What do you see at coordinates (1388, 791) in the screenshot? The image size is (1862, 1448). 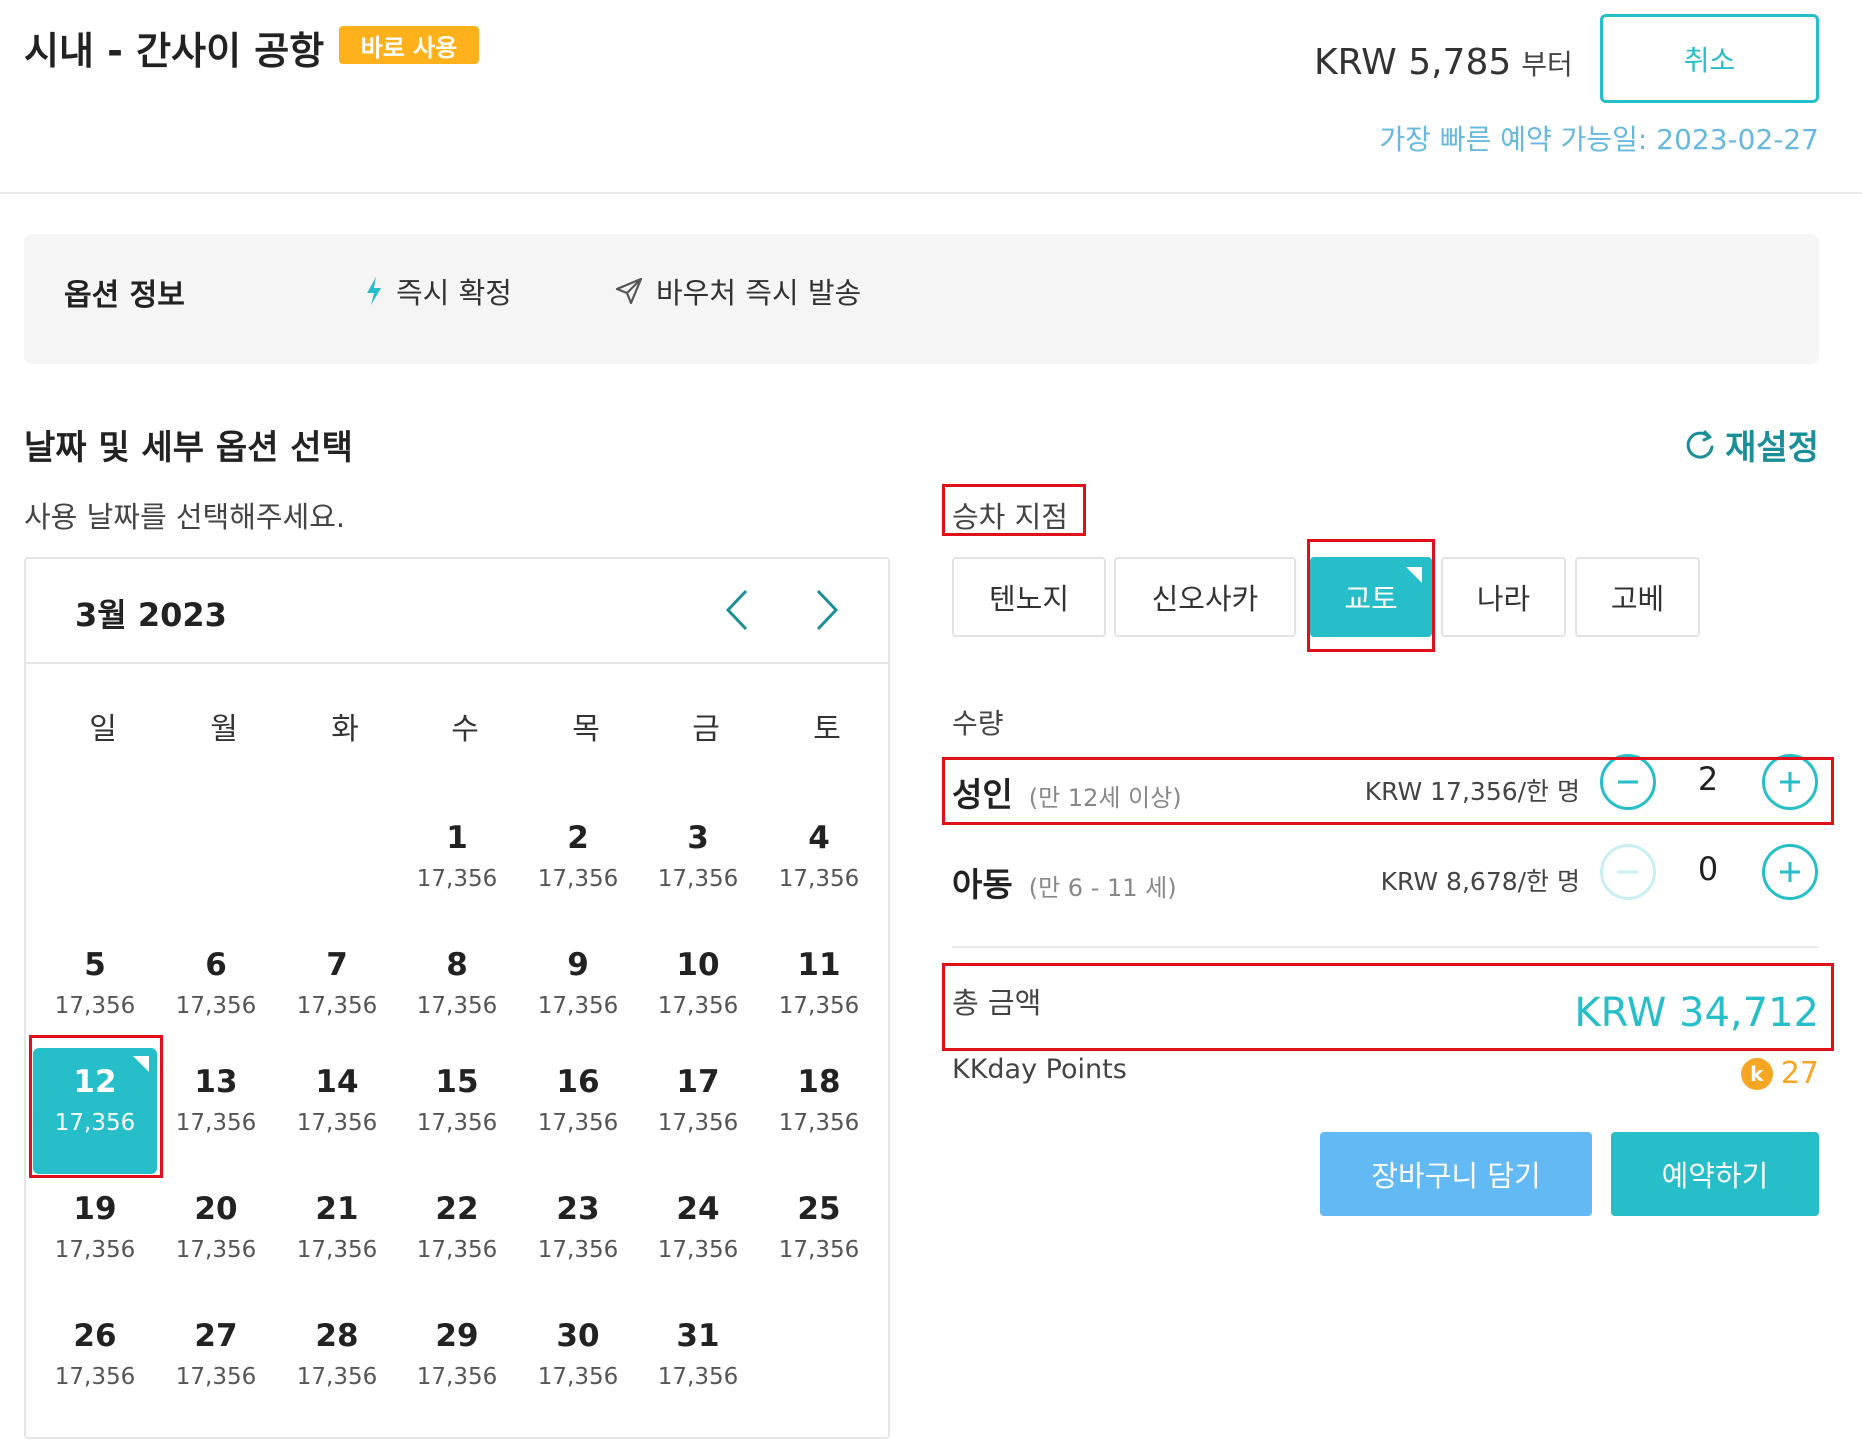 I see `adult-row-highlight` at bounding box center [1388, 791].